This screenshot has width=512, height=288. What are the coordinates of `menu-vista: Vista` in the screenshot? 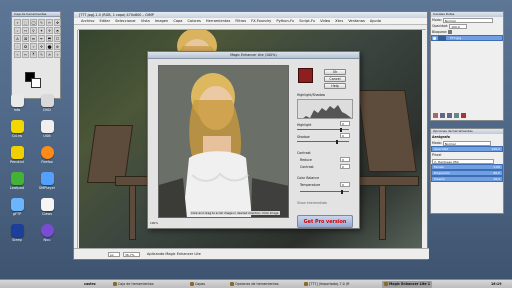 It's located at (145, 21).